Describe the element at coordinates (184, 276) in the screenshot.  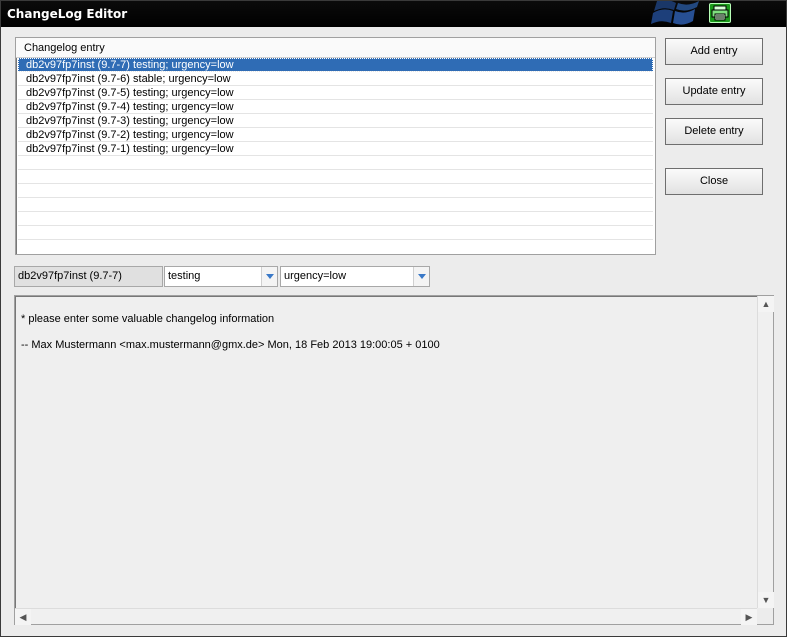
I see `distribution-value: testing` at that location.